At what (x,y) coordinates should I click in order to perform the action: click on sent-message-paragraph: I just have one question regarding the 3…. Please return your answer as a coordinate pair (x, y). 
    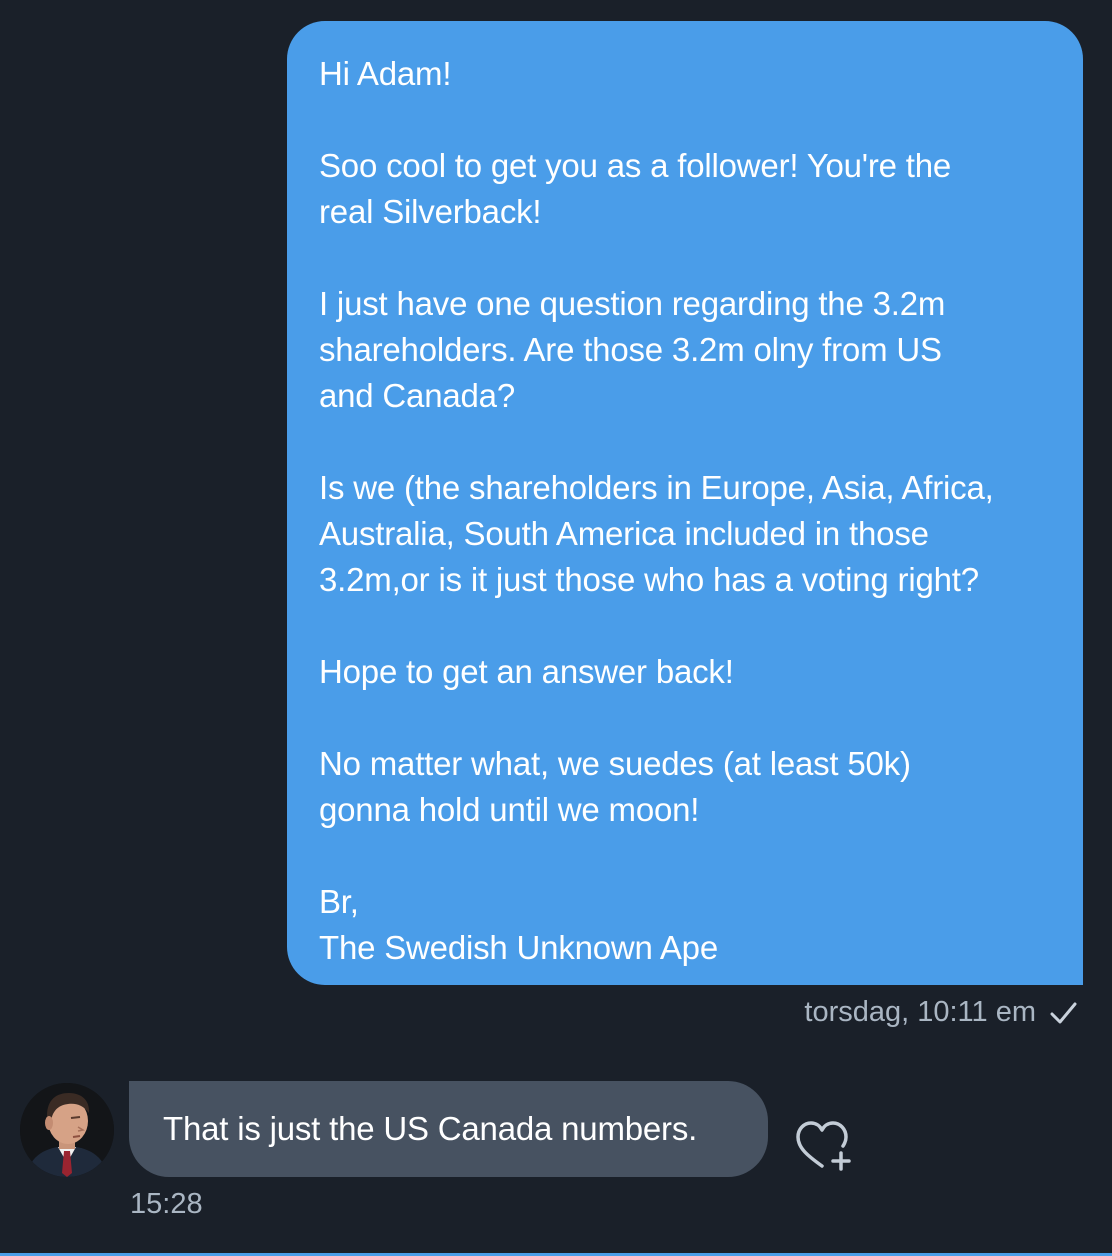
    Looking at the image, I should click on (632, 349).